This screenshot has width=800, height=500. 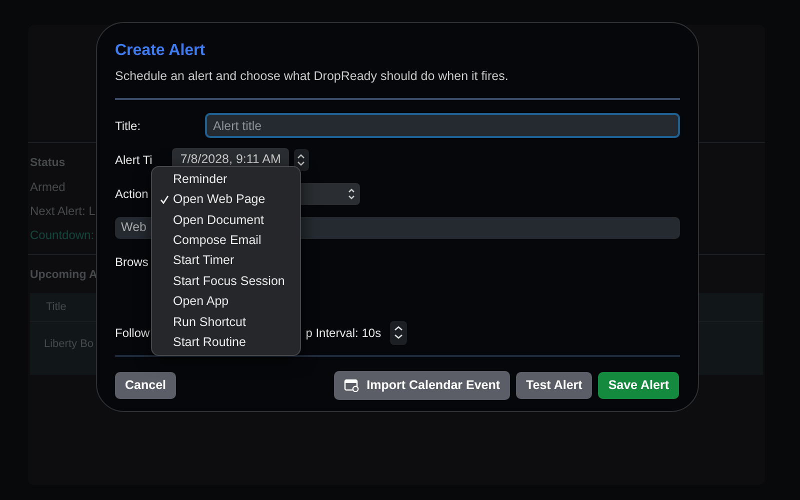 What do you see at coordinates (351, 385) in the screenshot?
I see `calendar-icon` at bounding box center [351, 385].